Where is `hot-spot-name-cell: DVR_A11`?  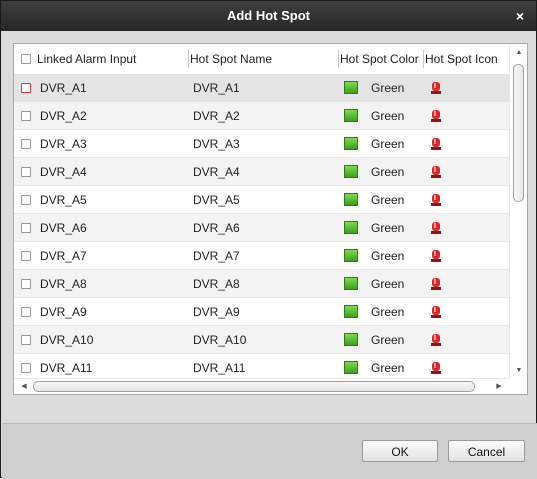 hot-spot-name-cell: DVR_A11 is located at coordinates (219, 368).